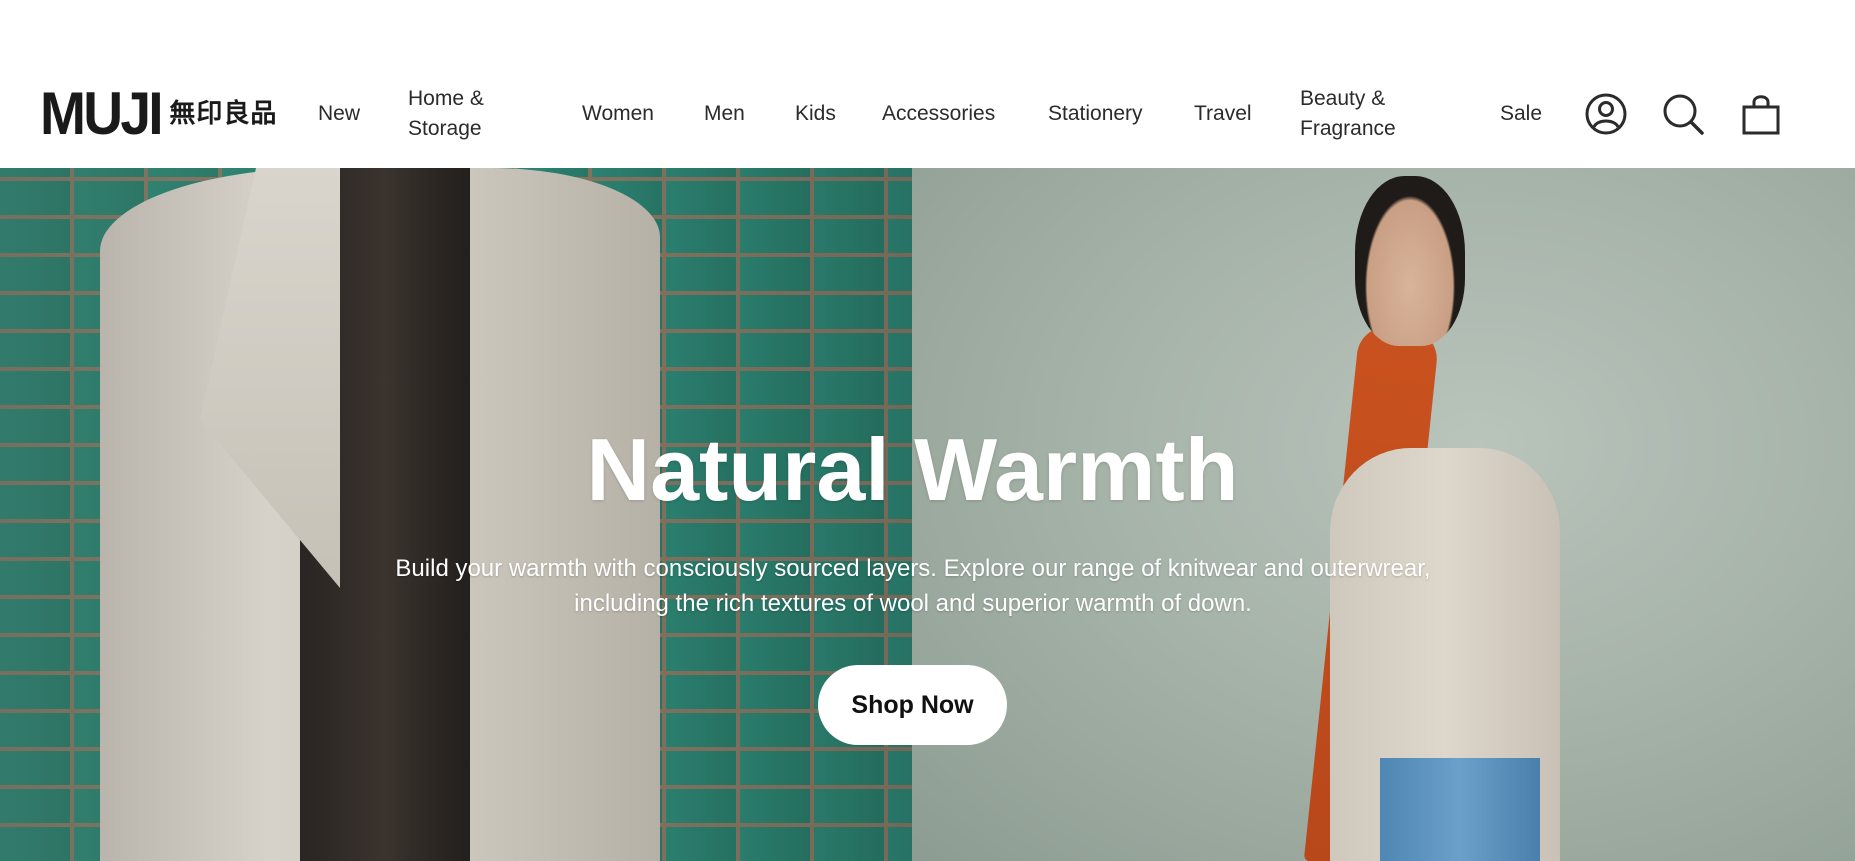  What do you see at coordinates (724, 114) in the screenshot?
I see `nav-item-men: Men` at bounding box center [724, 114].